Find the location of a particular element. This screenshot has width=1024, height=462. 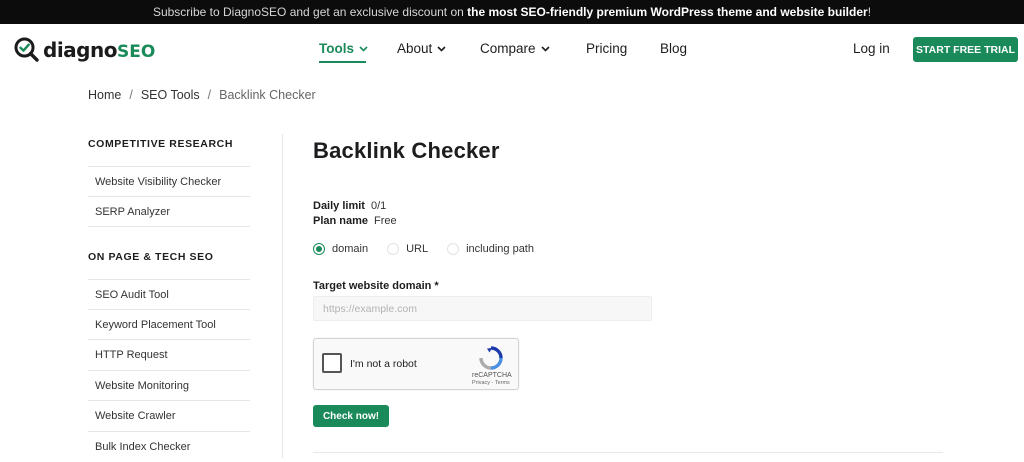

plan-name-label: Plan name is located at coordinates (341, 221).